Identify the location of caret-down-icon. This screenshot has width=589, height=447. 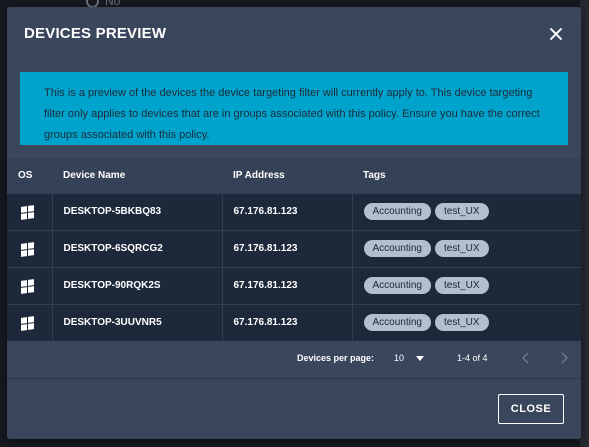
(420, 358).